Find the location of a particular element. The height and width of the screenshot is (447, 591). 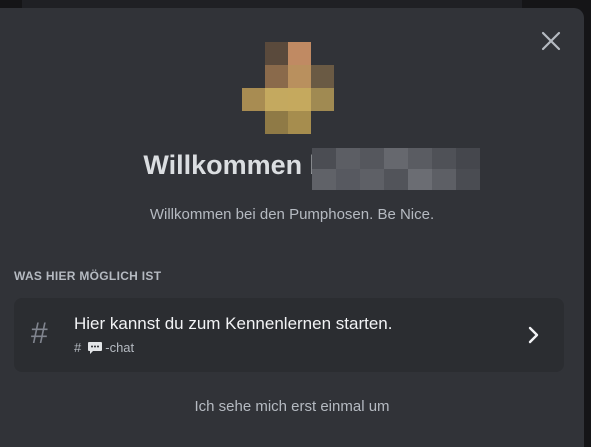

chevron-right-icon is located at coordinates (534, 335).